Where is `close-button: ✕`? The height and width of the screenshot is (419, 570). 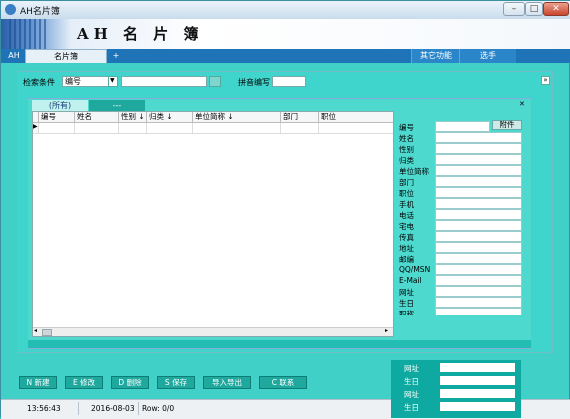
close-button: ✕ is located at coordinates (556, 9).